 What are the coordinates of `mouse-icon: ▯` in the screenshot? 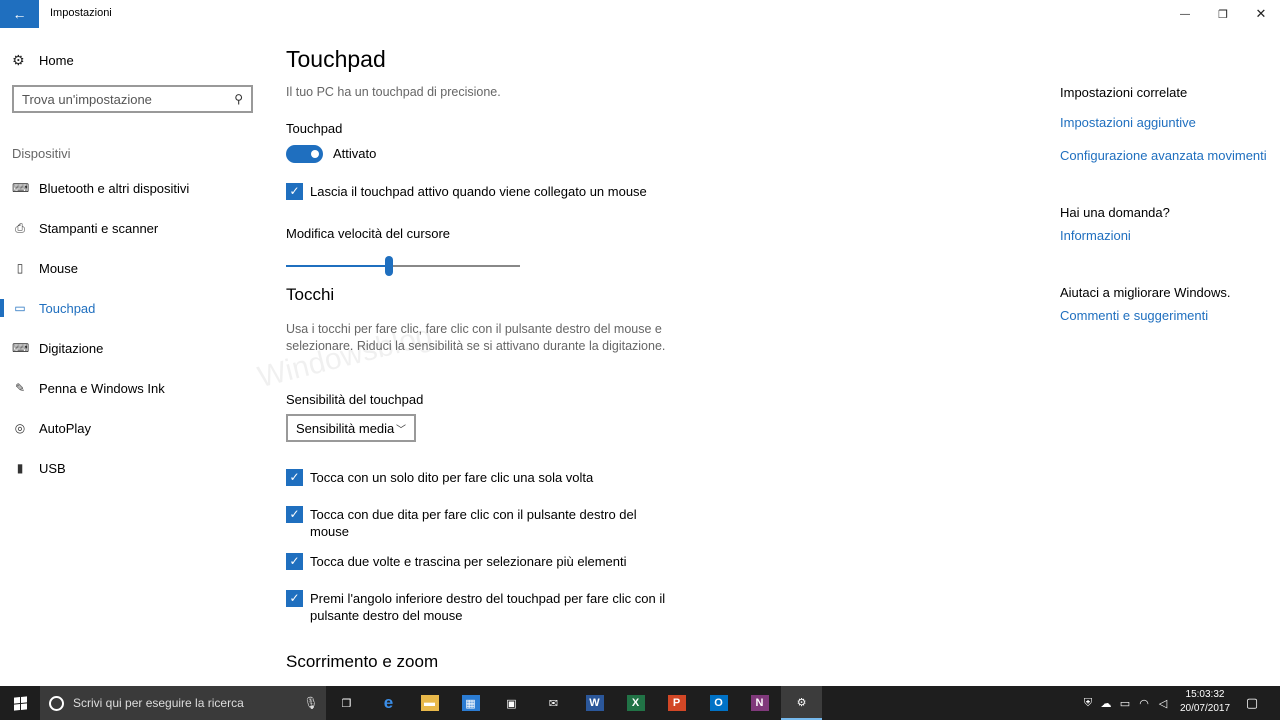 It's located at (20, 268).